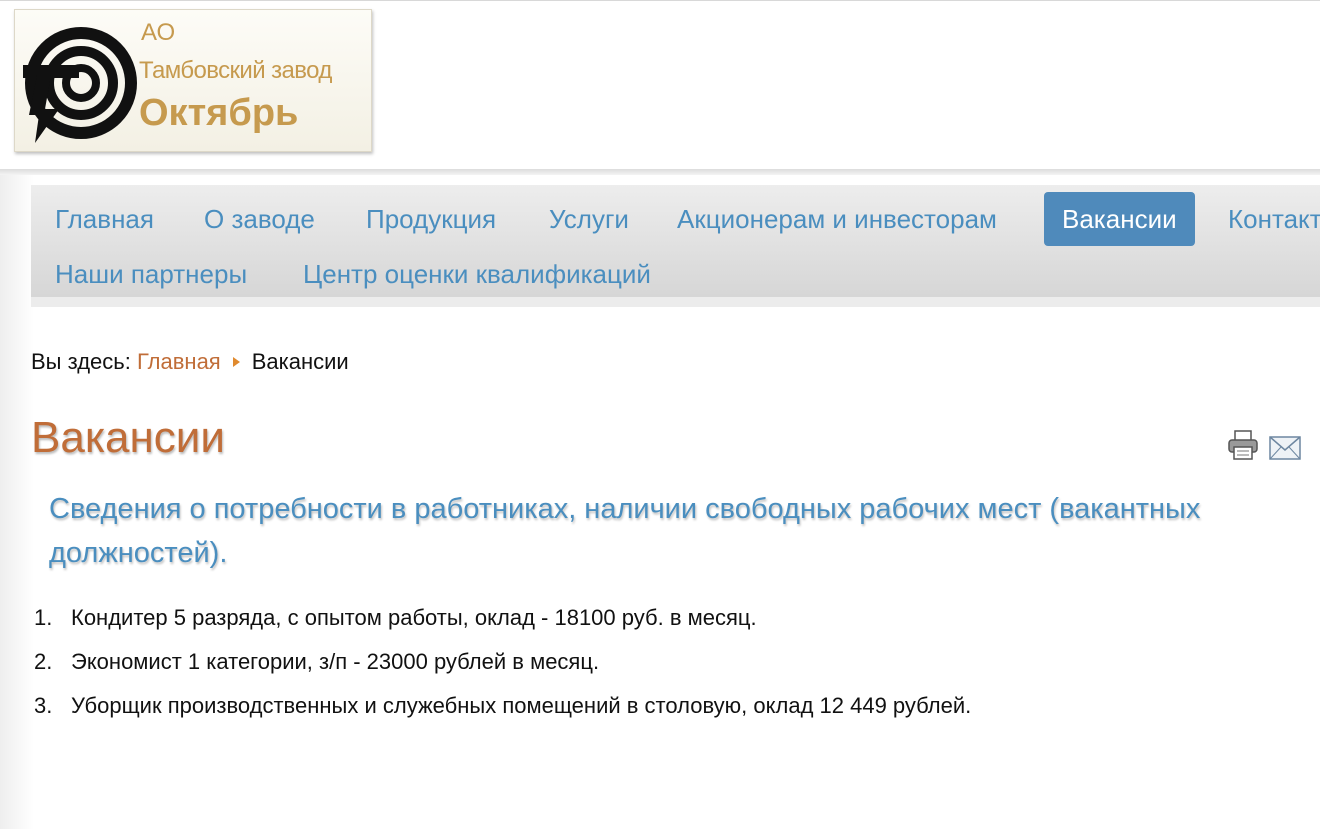  Describe the element at coordinates (1243, 445) in the screenshot. I see `print-icon` at that location.